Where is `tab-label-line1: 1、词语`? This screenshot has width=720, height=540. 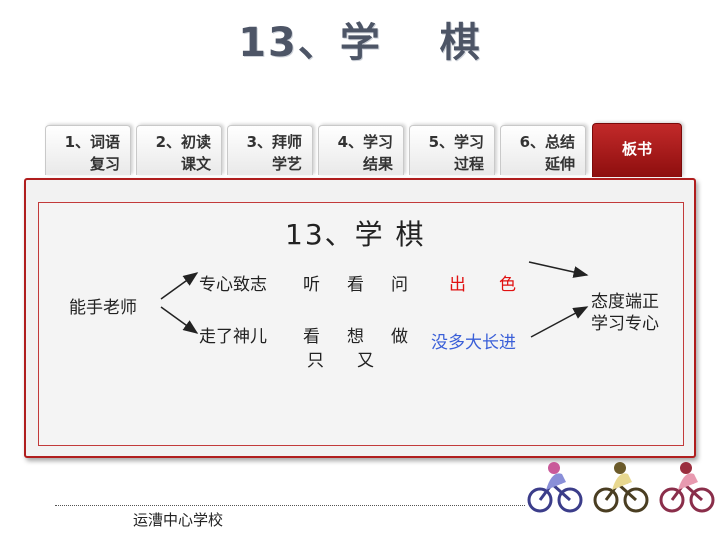 tab-label-line1: 1、词语 is located at coordinates (92, 142).